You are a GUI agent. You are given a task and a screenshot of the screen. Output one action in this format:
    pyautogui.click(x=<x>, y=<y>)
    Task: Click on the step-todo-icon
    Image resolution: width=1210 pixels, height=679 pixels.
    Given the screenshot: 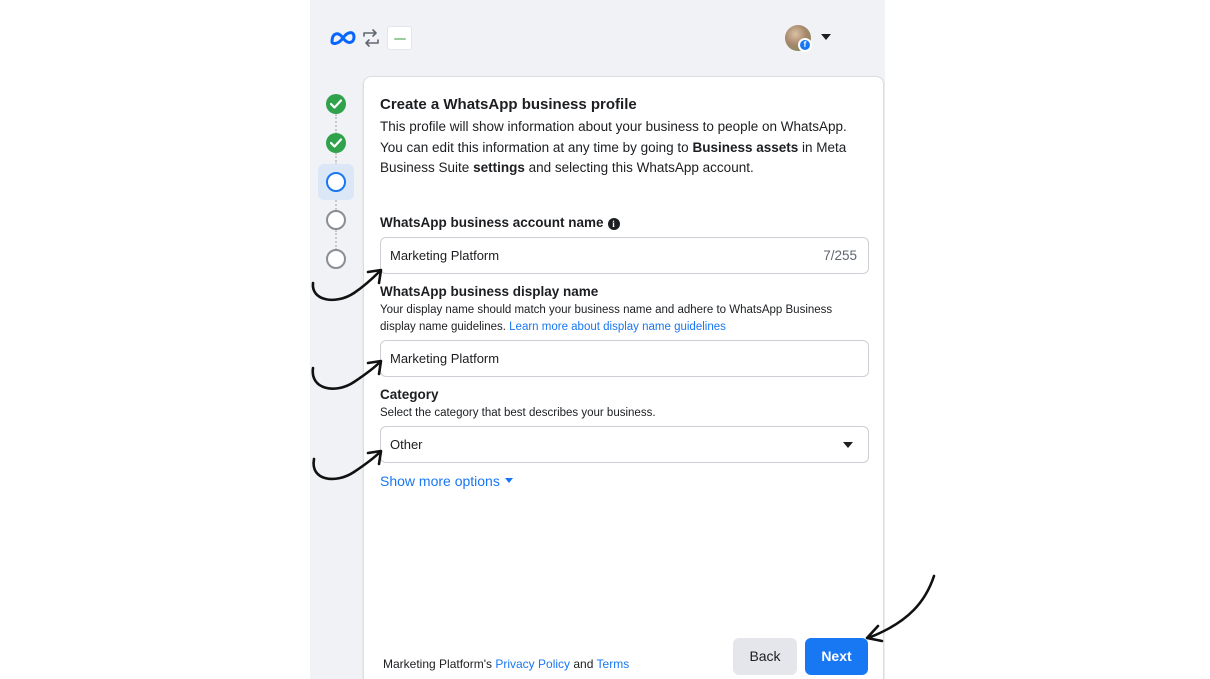 What is the action you would take?
    pyautogui.click(x=336, y=220)
    